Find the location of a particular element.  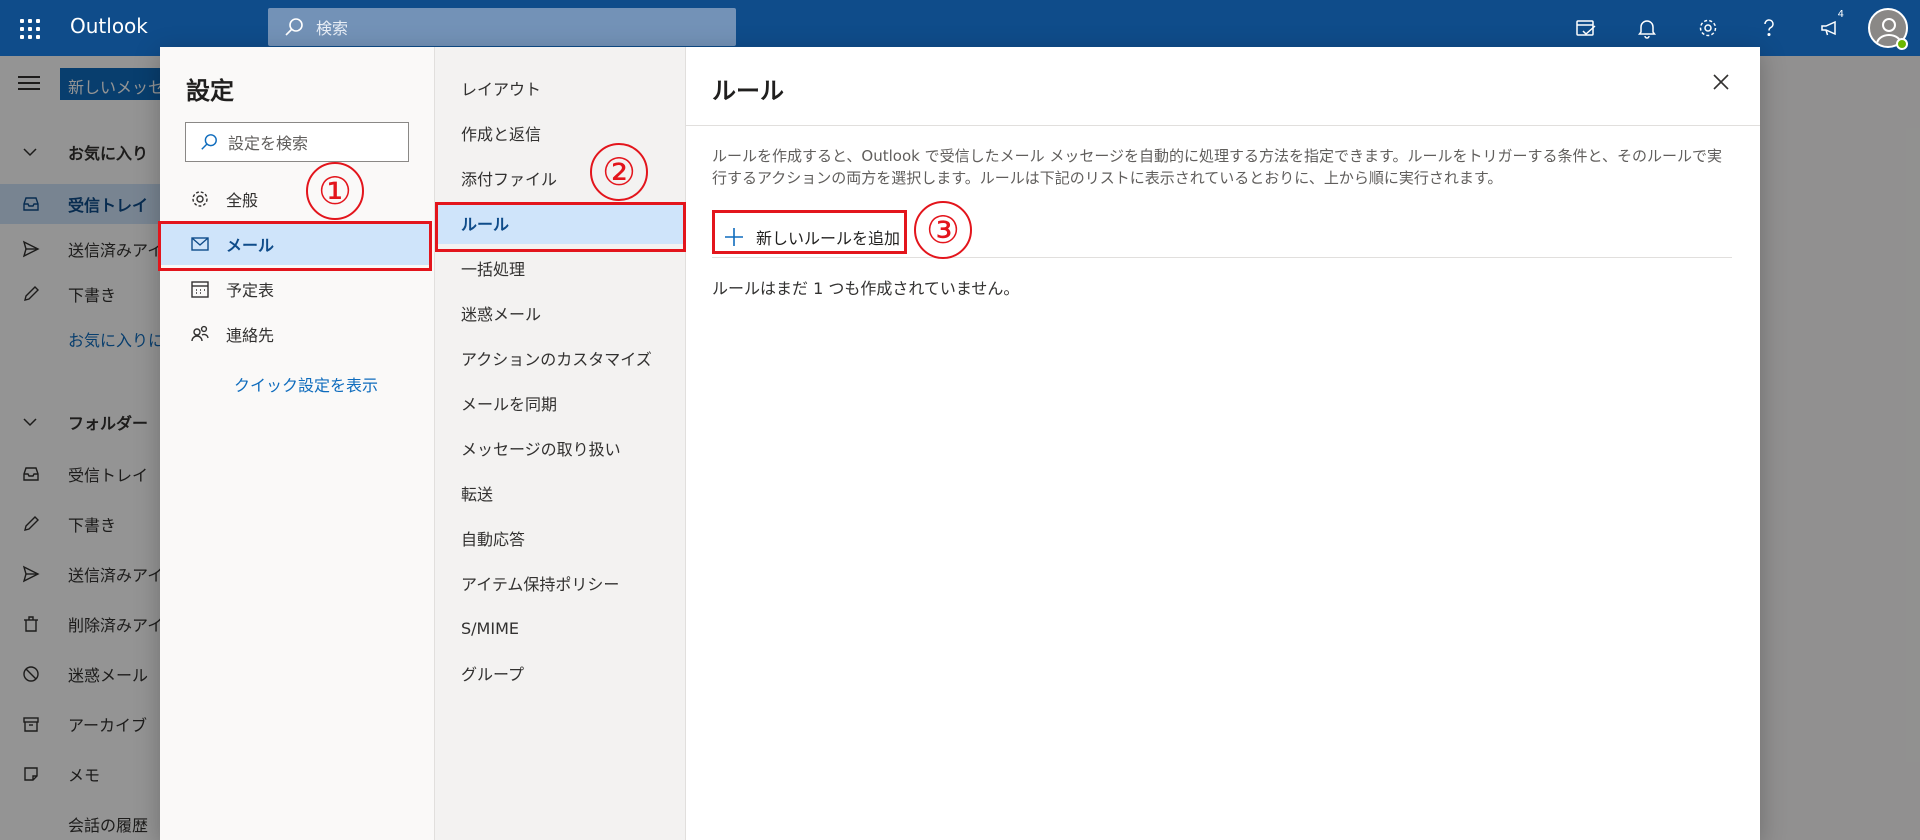

settings-category-pane: 設定 設定を検索 全般 メール 予定表 連絡先 クイック設定を表示 is located at coordinates (297, 443).